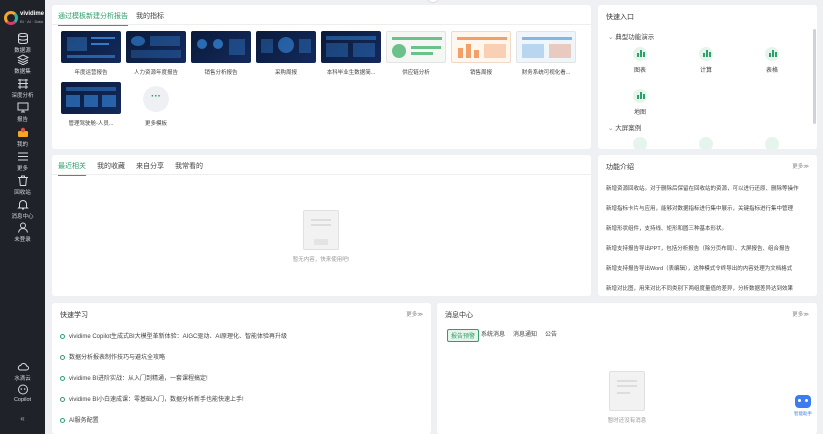 Image resolution: width=823 pixels, height=434 pixels. Describe the element at coordinates (22, 232) in the screenshot. I see `sidebar-item-login: 未登录` at that location.